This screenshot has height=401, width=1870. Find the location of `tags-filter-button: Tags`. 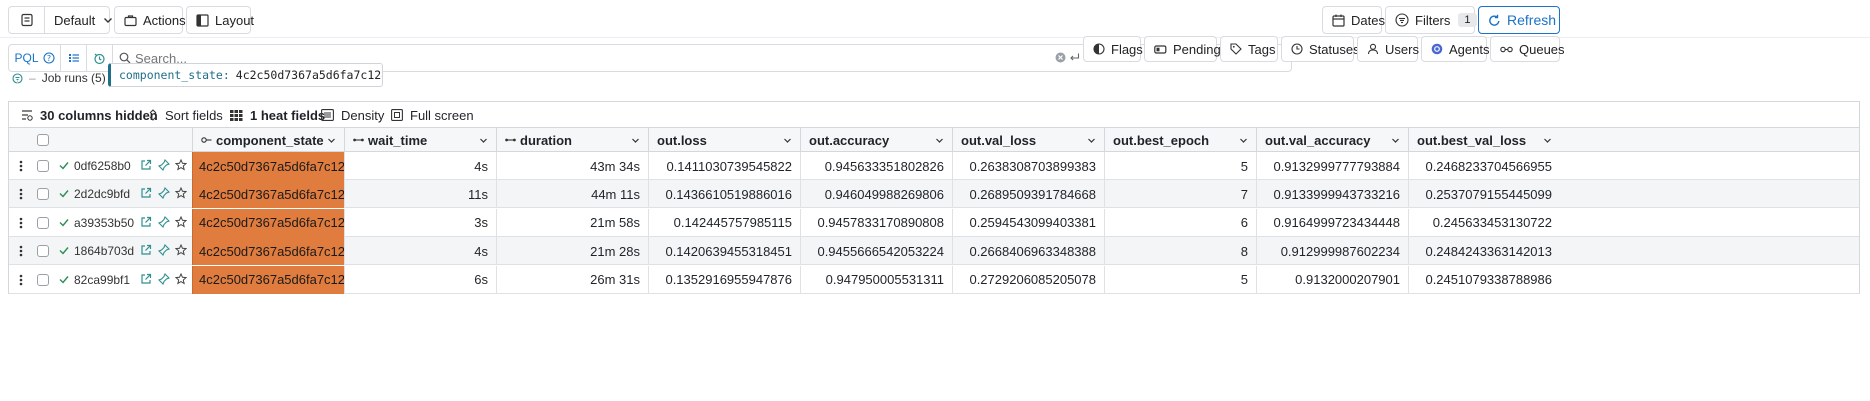

tags-filter-button: Tags is located at coordinates (1249, 49).